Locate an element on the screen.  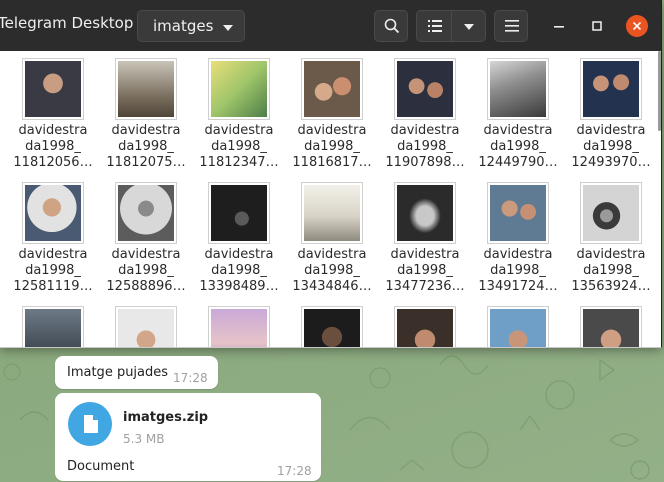
location-label: imatges is located at coordinates (183, 26).